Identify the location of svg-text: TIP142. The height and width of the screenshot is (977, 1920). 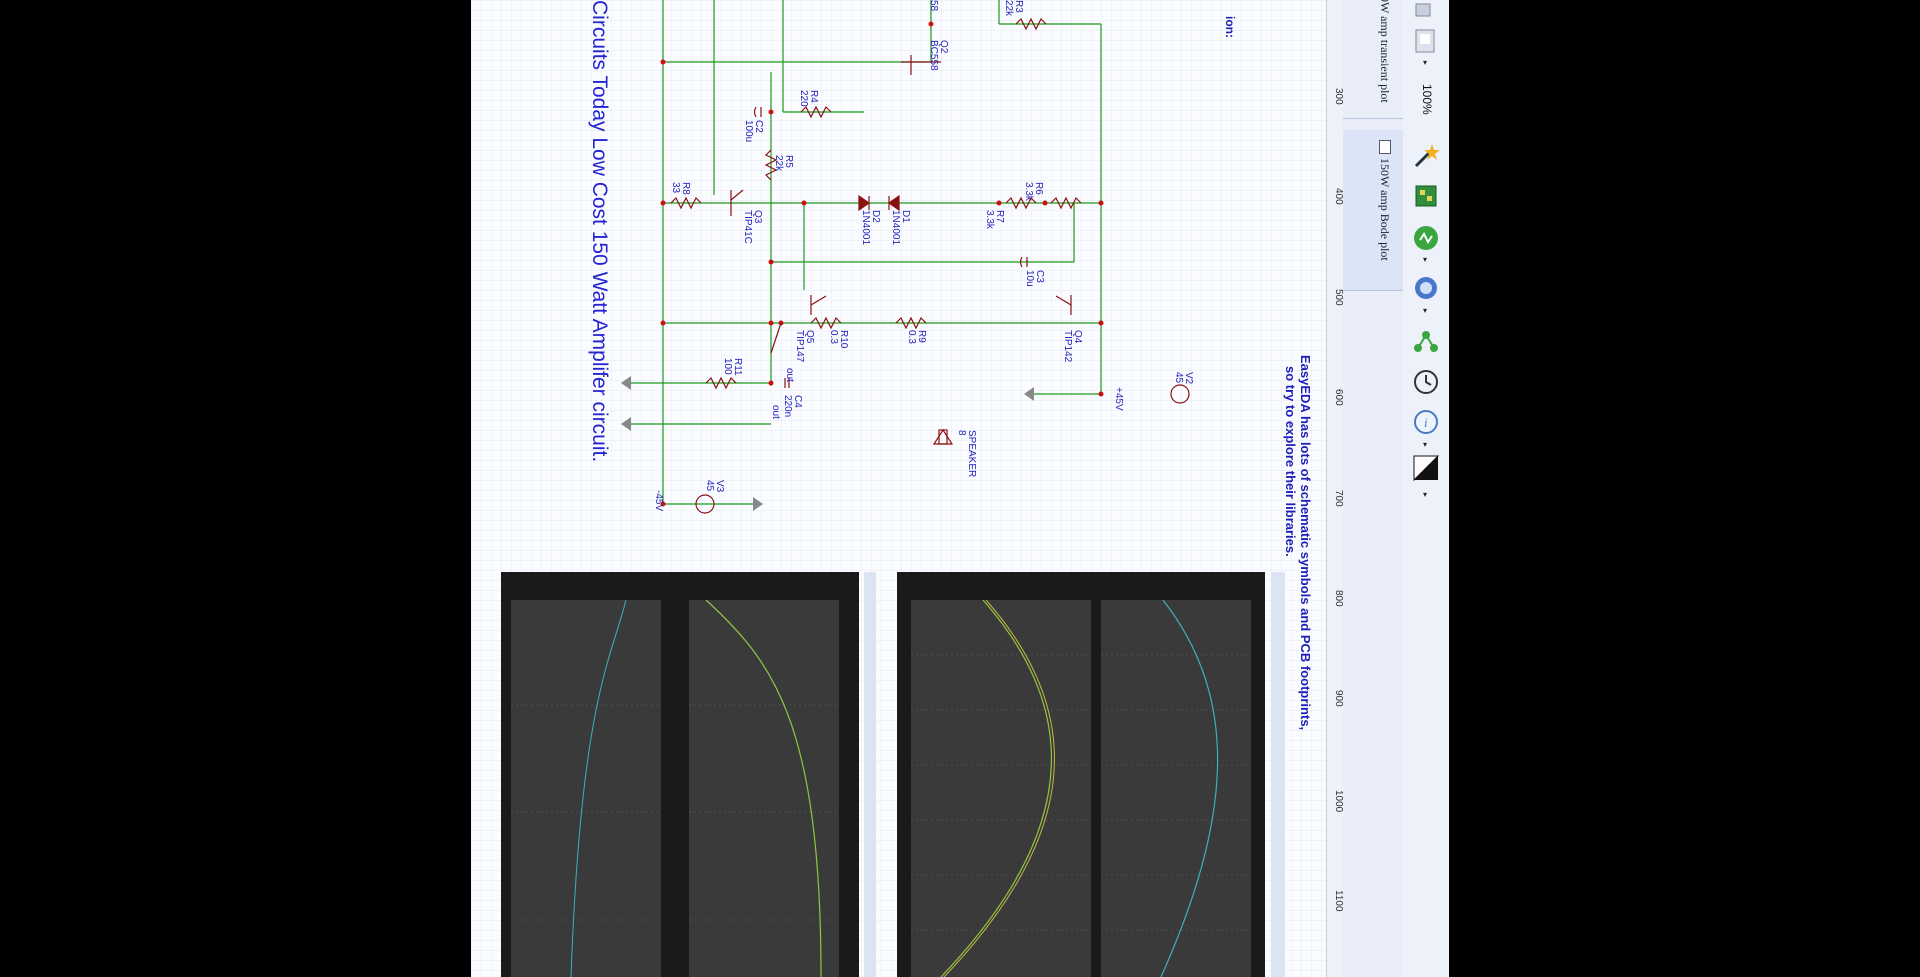
(1067, 346).